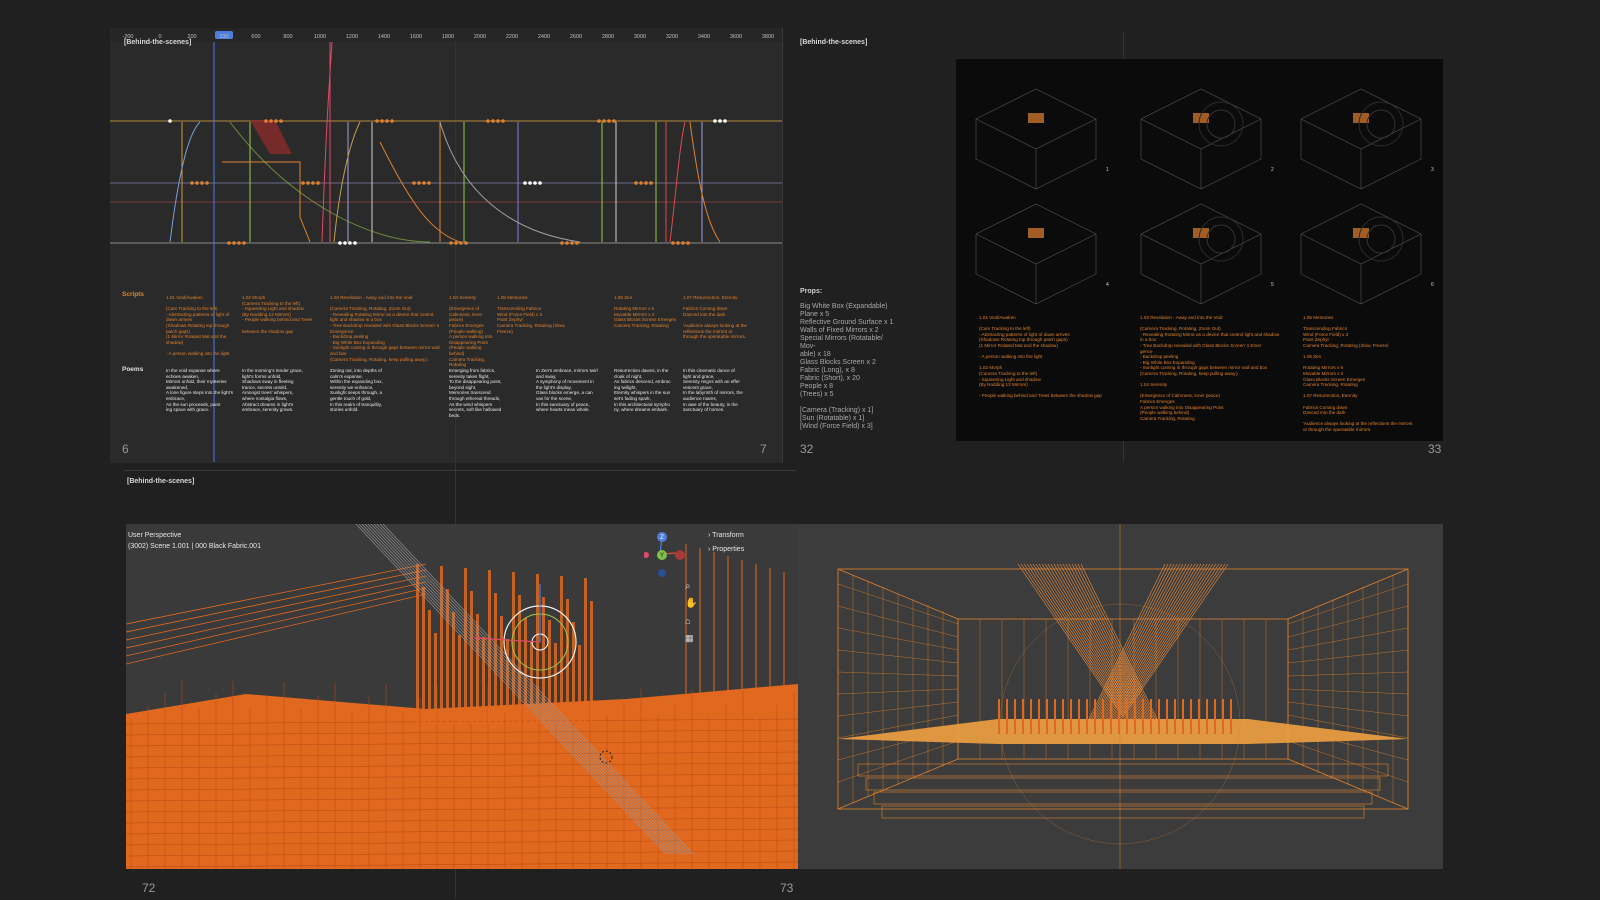  I want to click on hand-pan-icon: ✋, so click(691, 603).